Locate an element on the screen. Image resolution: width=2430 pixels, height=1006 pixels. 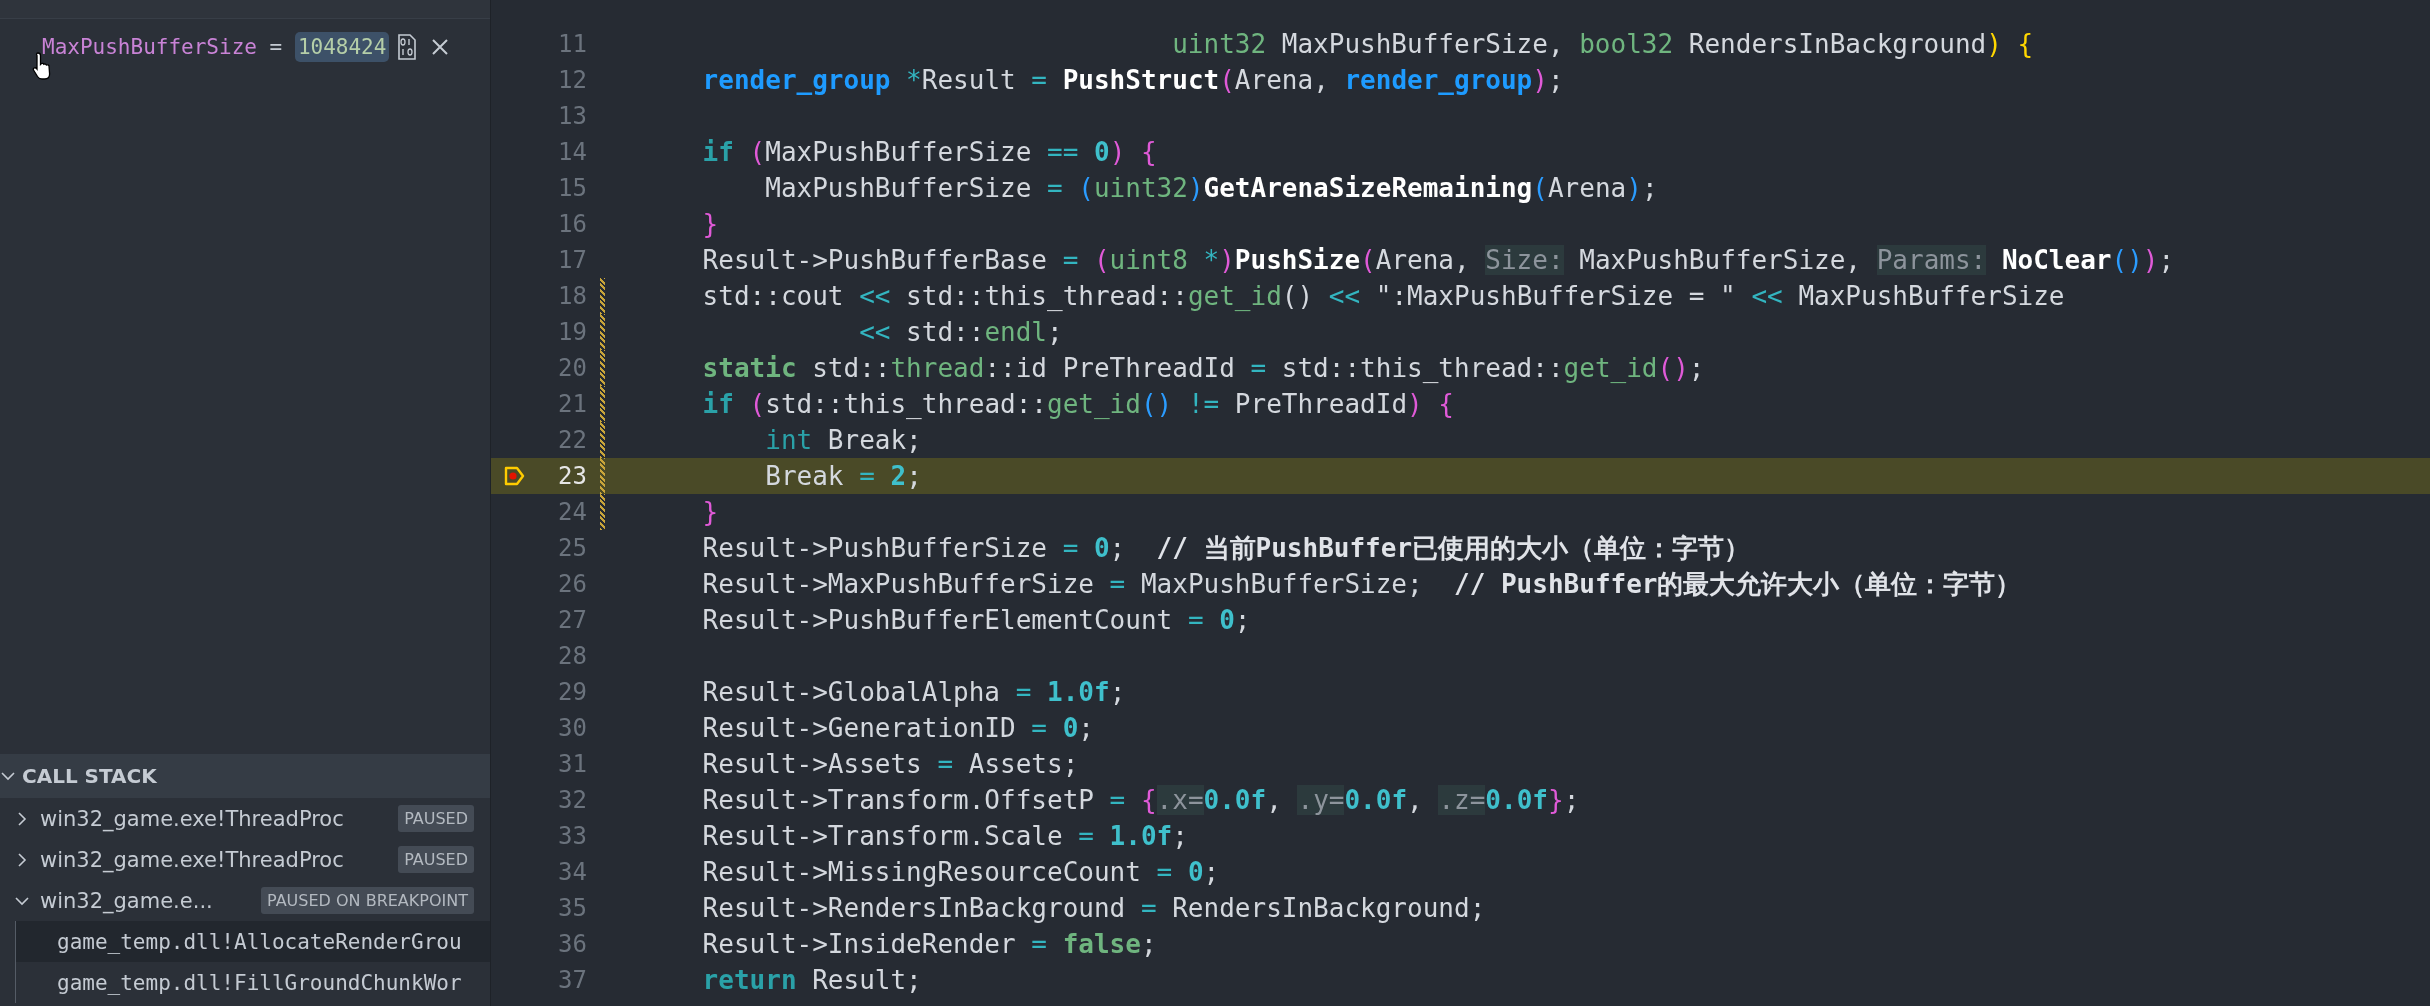
line-number: 24 is located at coordinates (572, 512).